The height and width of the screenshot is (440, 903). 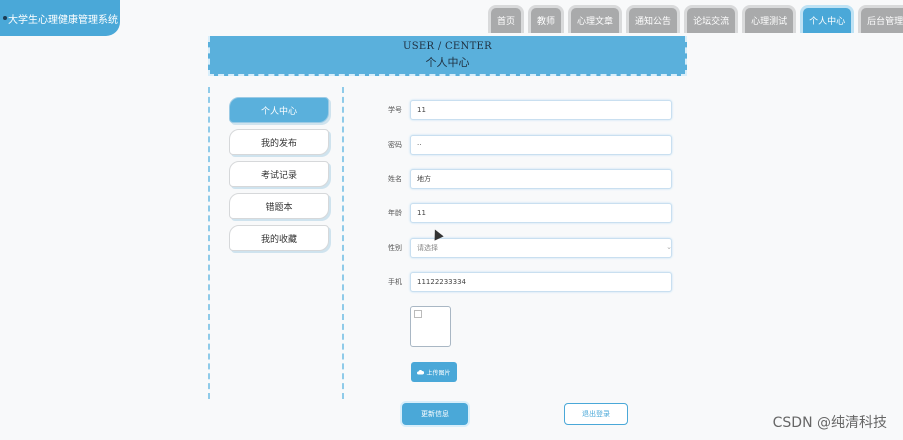 What do you see at coordinates (395, 213) in the screenshot?
I see `field-label: 年龄` at bounding box center [395, 213].